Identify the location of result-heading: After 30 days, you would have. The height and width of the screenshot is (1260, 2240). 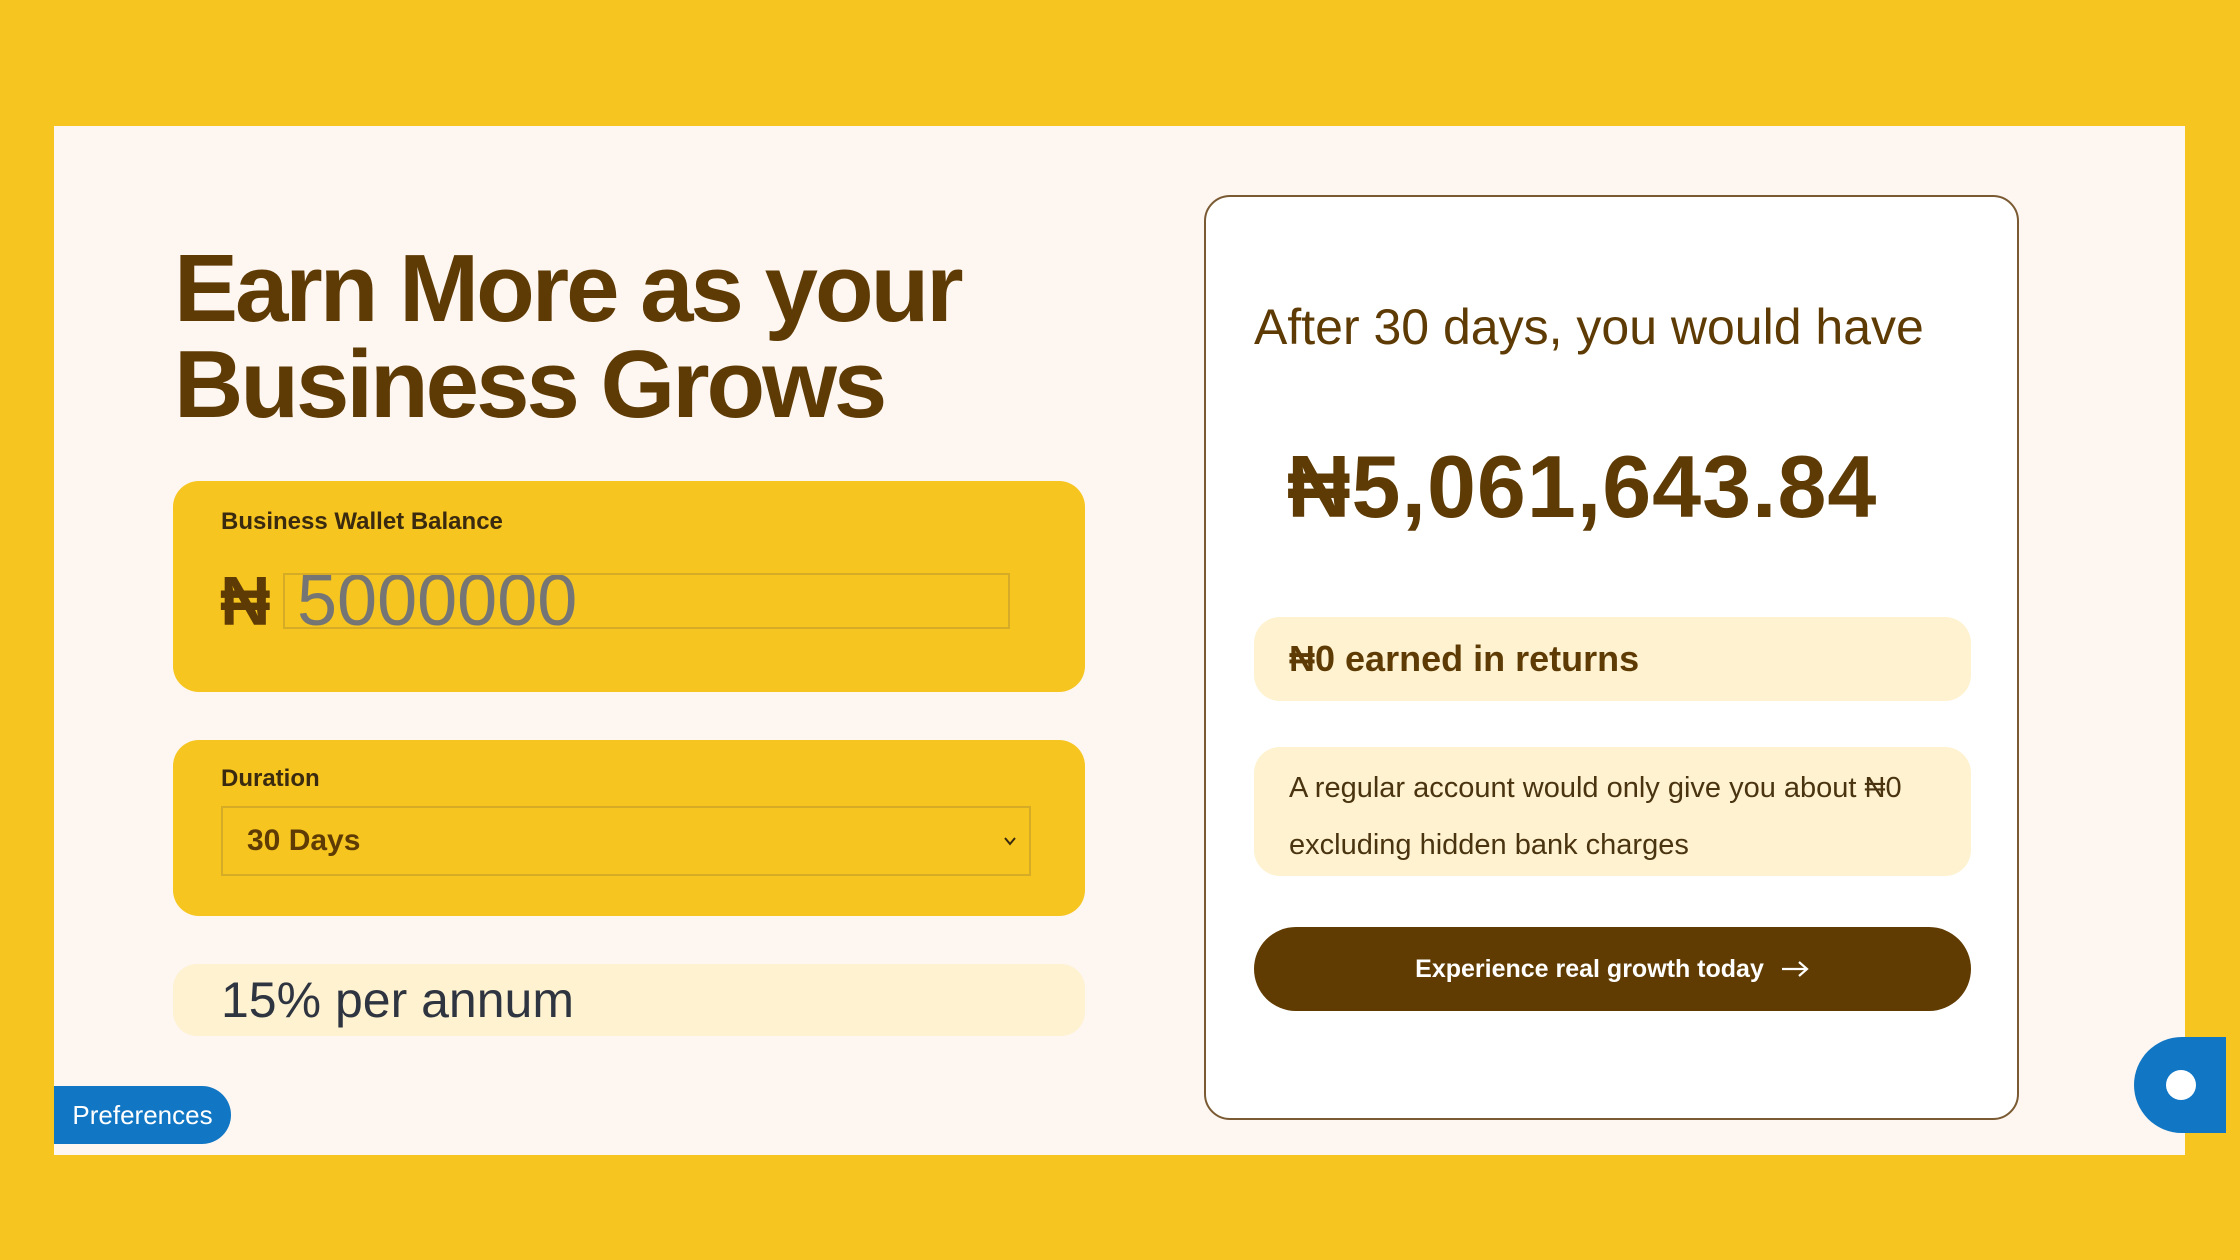
(1589, 327).